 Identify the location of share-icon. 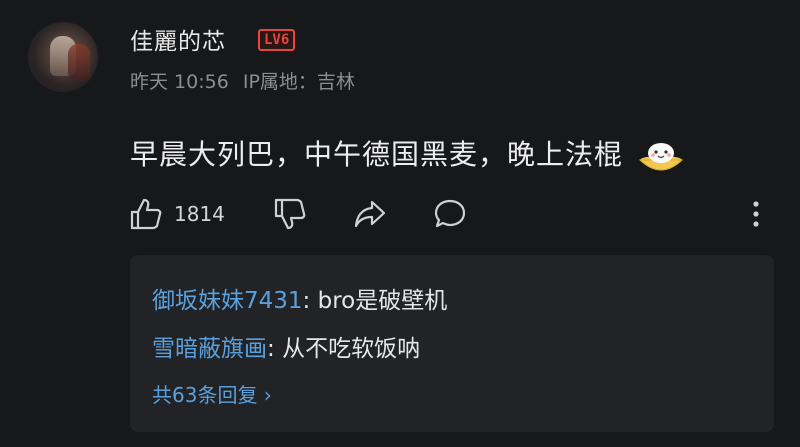
(370, 214).